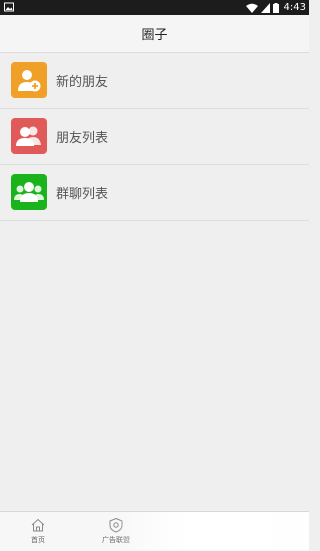  Describe the element at coordinates (9, 7) in the screenshot. I see `image-icon` at that location.